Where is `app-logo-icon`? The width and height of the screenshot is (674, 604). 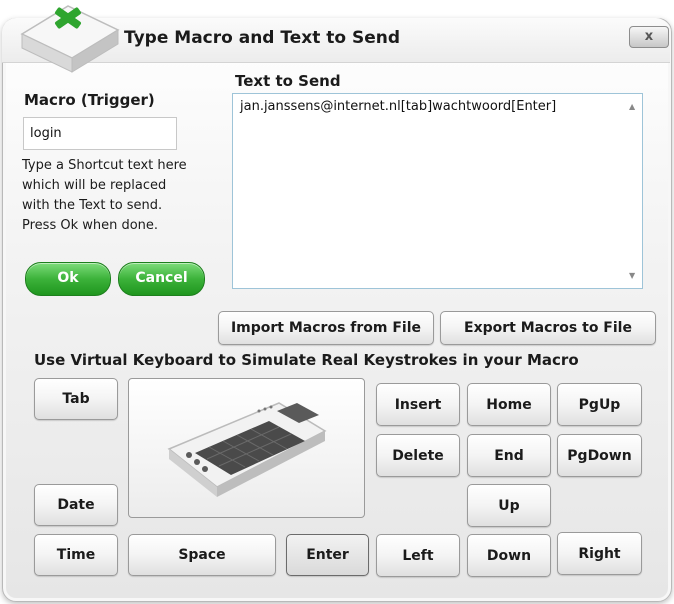 app-logo-icon is located at coordinates (70, 39).